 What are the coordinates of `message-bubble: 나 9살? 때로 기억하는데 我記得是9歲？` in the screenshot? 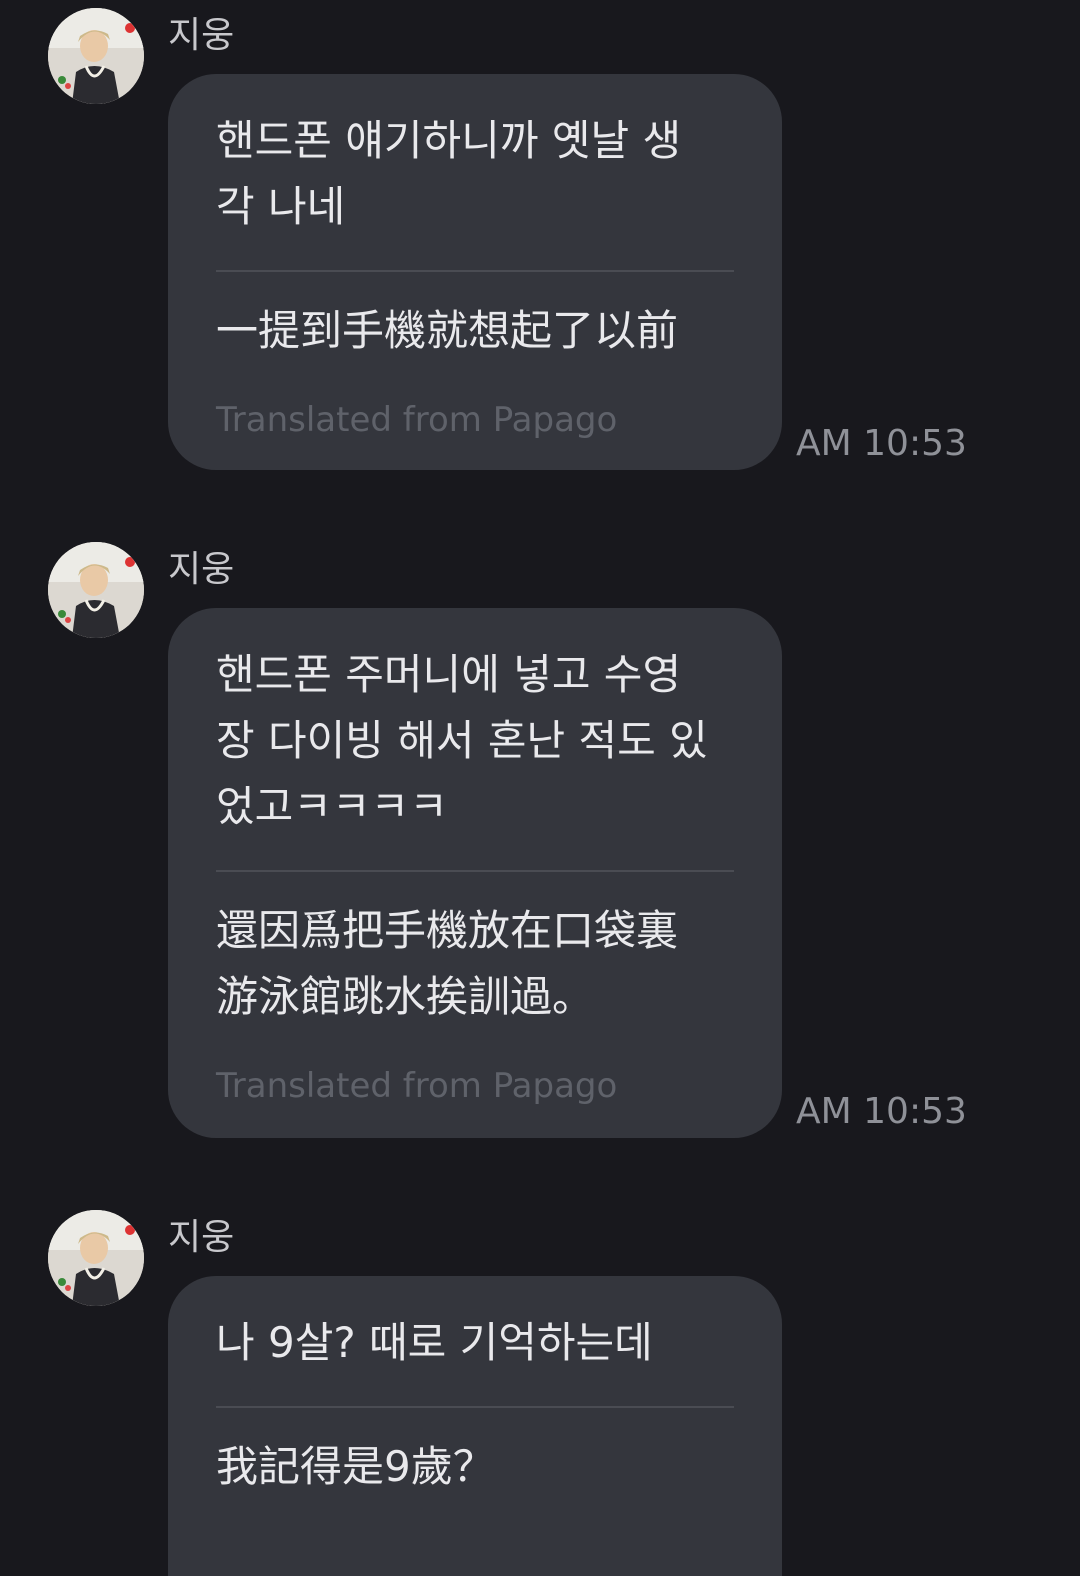 It's located at (475, 1426).